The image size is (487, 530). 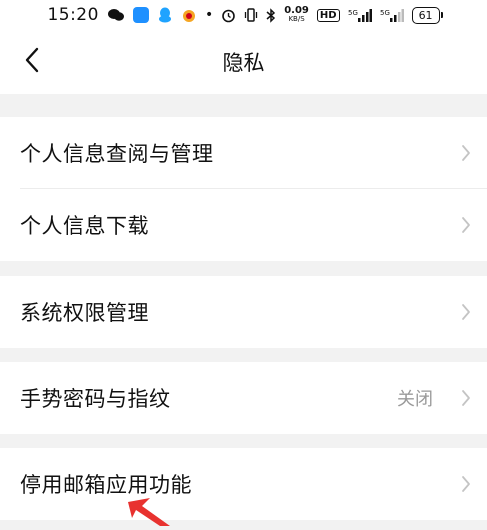 I want to click on page-title: 隐私, so click(x=243, y=63).